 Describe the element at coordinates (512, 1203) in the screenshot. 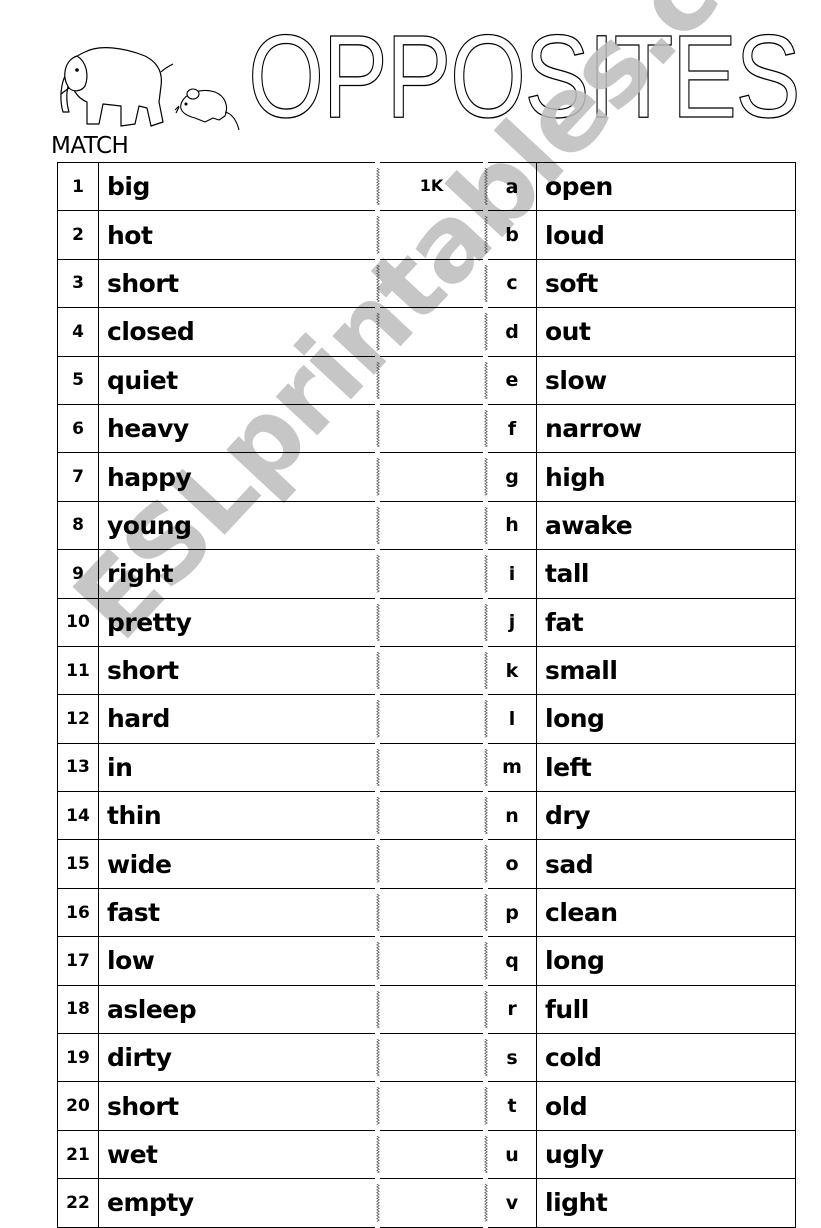

I see `option-letter: v` at that location.